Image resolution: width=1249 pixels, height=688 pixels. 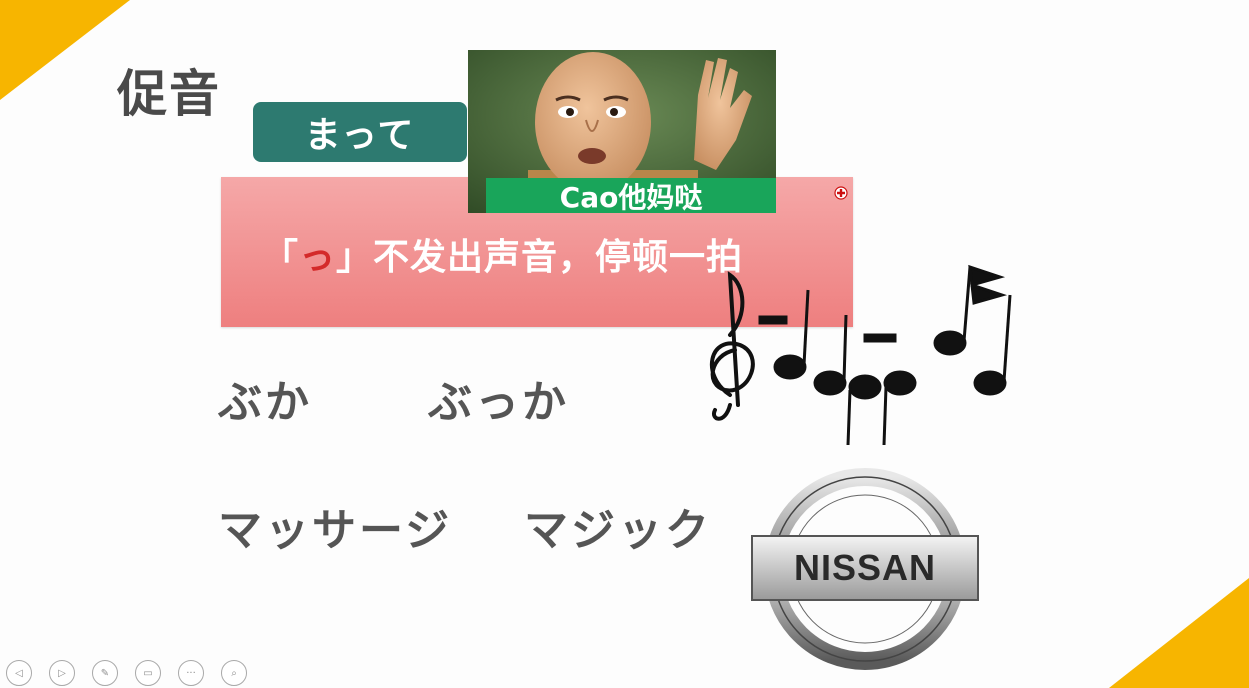 I want to click on example-word-massage: マッサージ, so click(x=335, y=530).